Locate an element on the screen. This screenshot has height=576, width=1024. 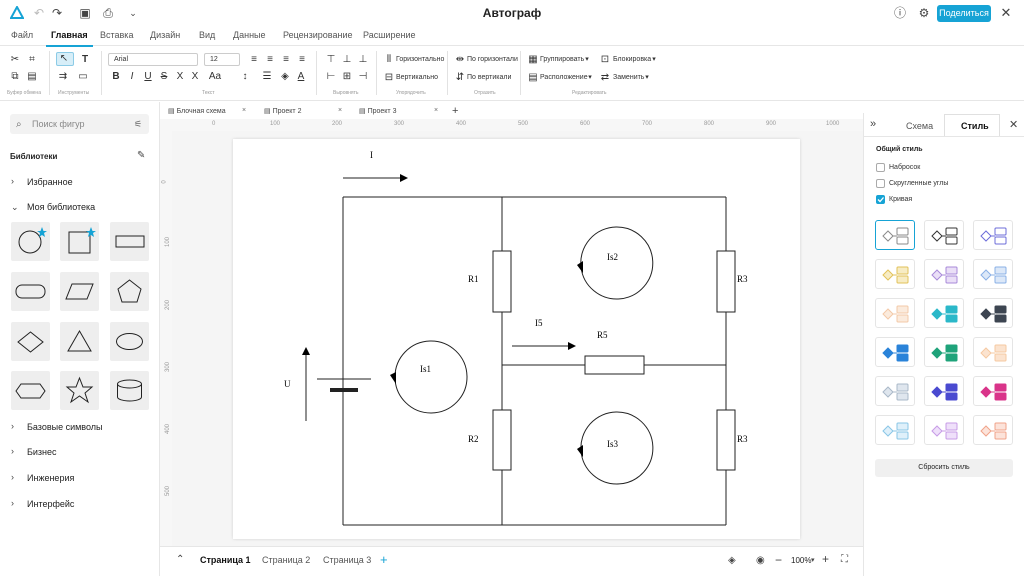
group-icon: ▦ is located at coordinates (533, 60).